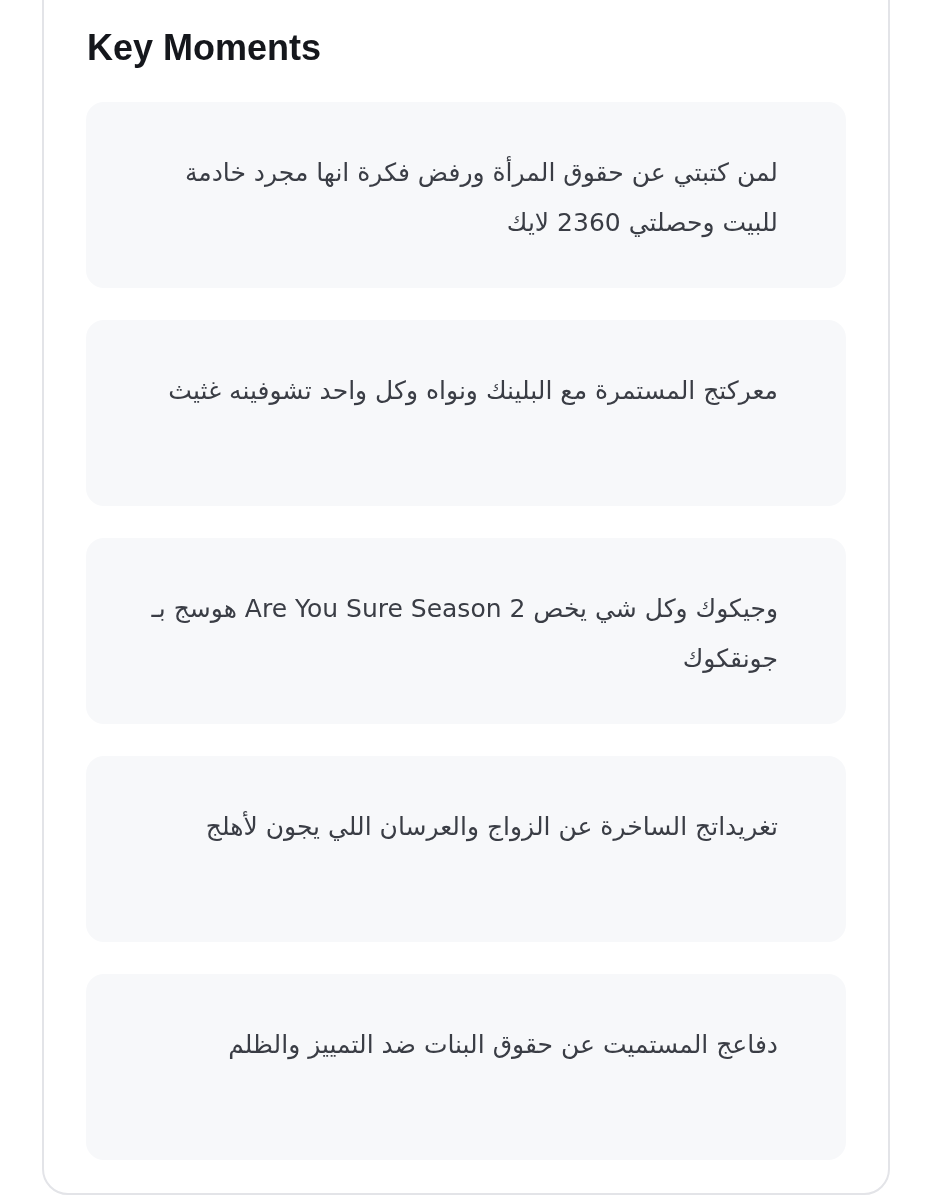 The width and height of the screenshot is (932, 1200). Describe the element at coordinates (464, 634) in the screenshot. I see `moment-text: هوسج بـ Are You Sure Season 2 وجيكوك وكل شي يخص جونقكوك` at that location.